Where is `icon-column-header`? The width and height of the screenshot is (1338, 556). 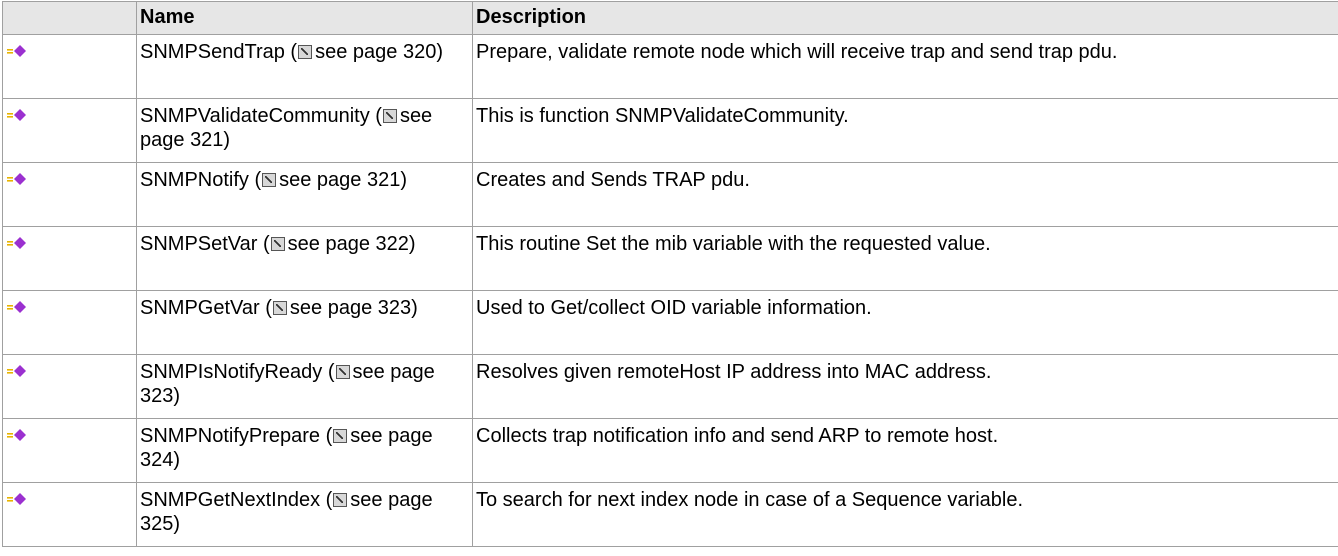 icon-column-header is located at coordinates (69, 18).